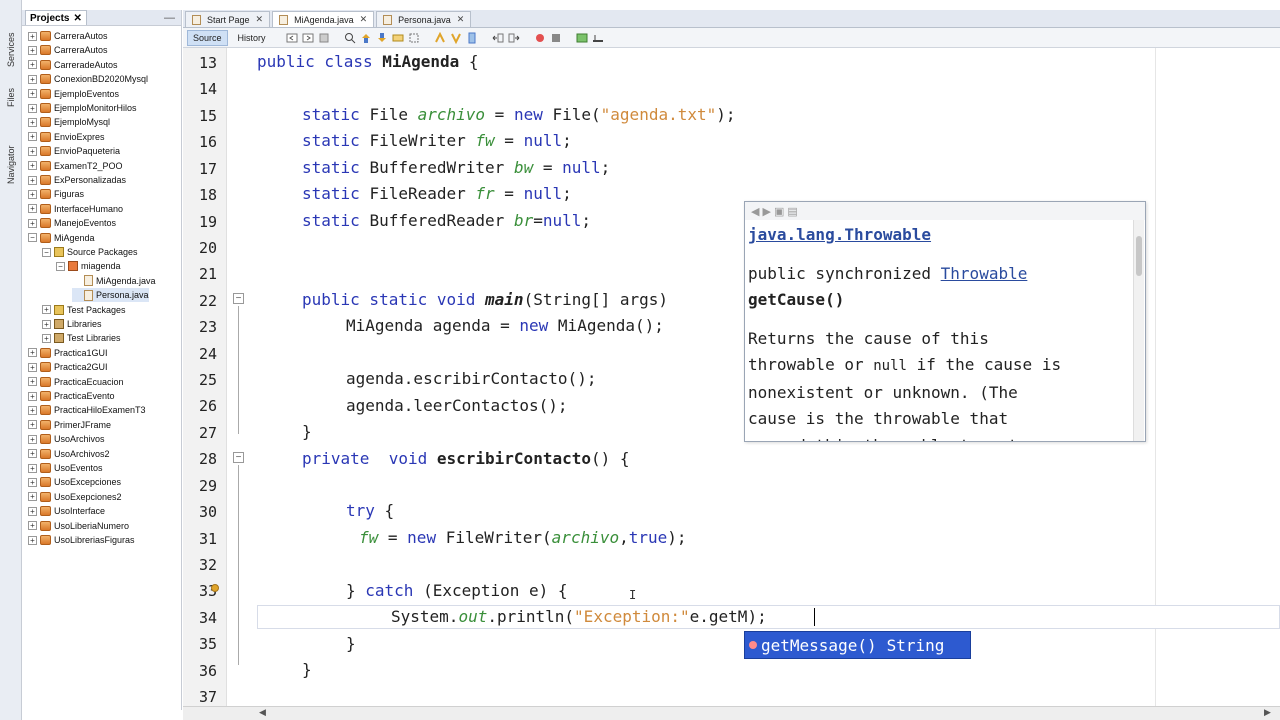 The height and width of the screenshot is (720, 1280). I want to click on toggle-bookmark-icon, so click(472, 38).